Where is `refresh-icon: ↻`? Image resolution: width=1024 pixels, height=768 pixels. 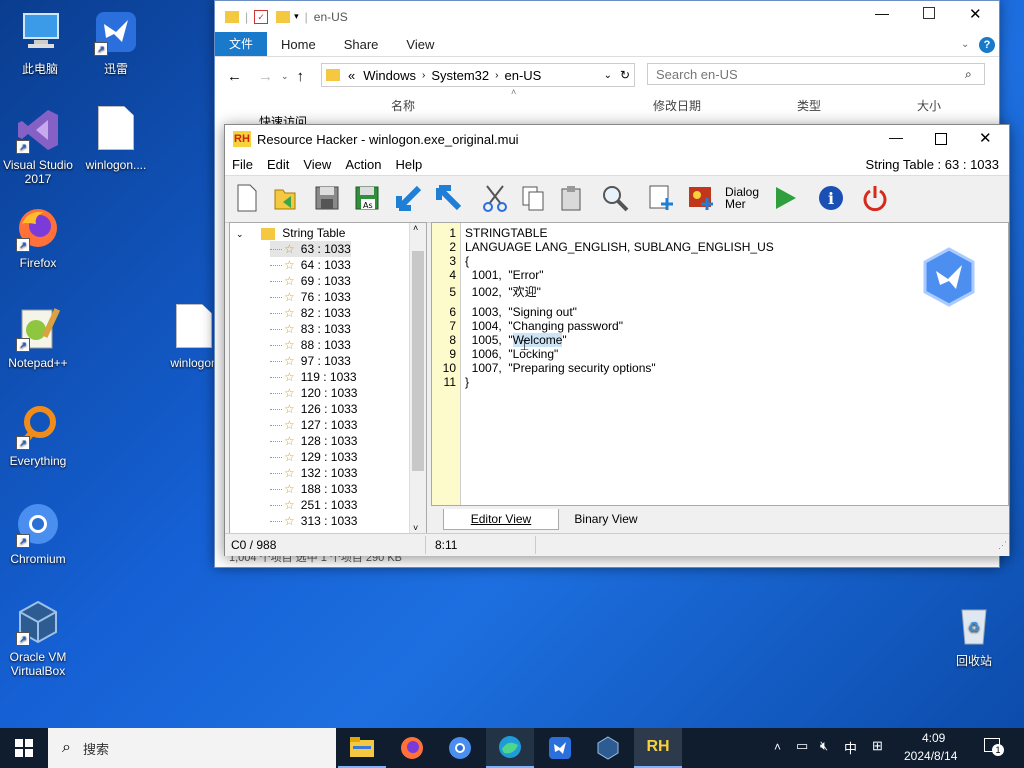 refresh-icon: ↻ is located at coordinates (625, 75).